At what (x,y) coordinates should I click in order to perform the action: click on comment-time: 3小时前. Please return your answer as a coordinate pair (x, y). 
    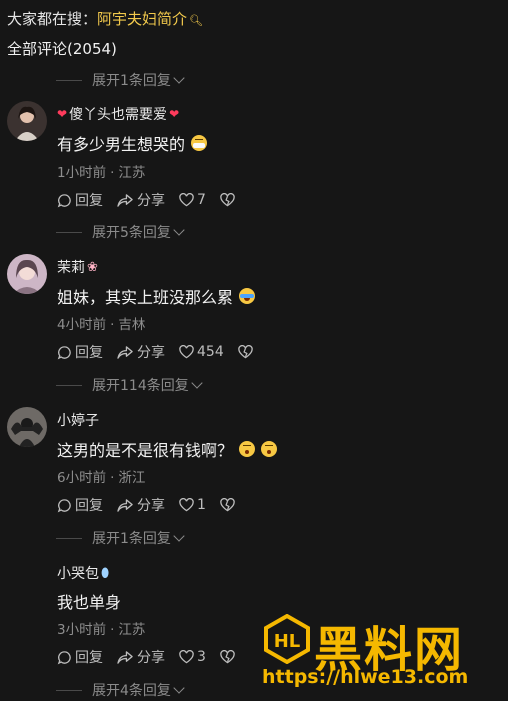
    Looking at the image, I should click on (82, 630).